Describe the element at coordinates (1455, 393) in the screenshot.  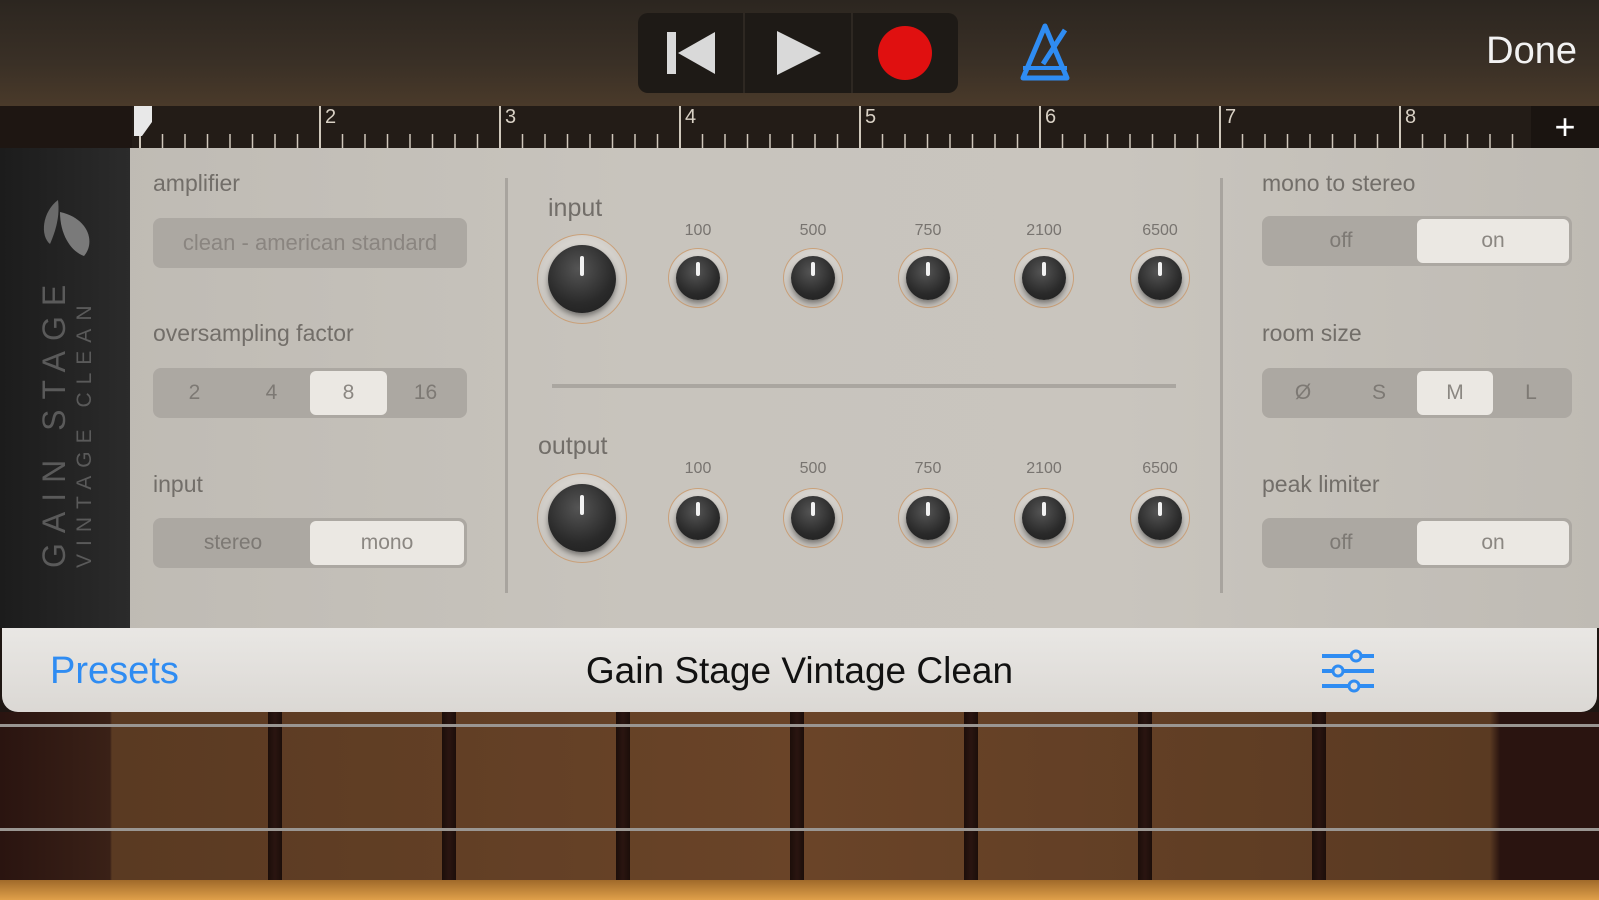
I see `room-size-option: M` at that location.